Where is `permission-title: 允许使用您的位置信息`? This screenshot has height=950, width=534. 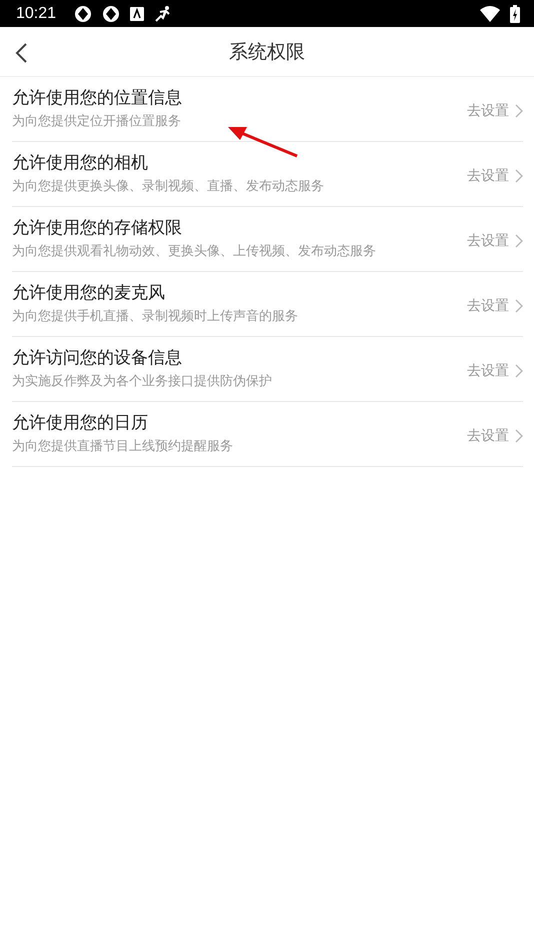
permission-title: 允许使用您的位置信息 is located at coordinates (97, 98).